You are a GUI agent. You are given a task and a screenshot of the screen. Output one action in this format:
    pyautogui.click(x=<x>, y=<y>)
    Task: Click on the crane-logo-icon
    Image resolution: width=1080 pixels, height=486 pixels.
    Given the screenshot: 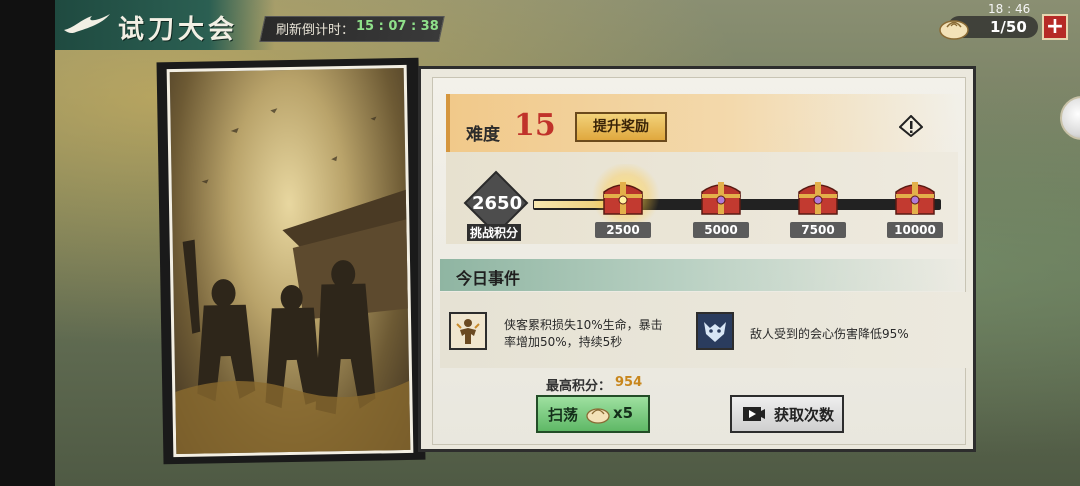 What is the action you would take?
    pyautogui.click(x=87, y=24)
    